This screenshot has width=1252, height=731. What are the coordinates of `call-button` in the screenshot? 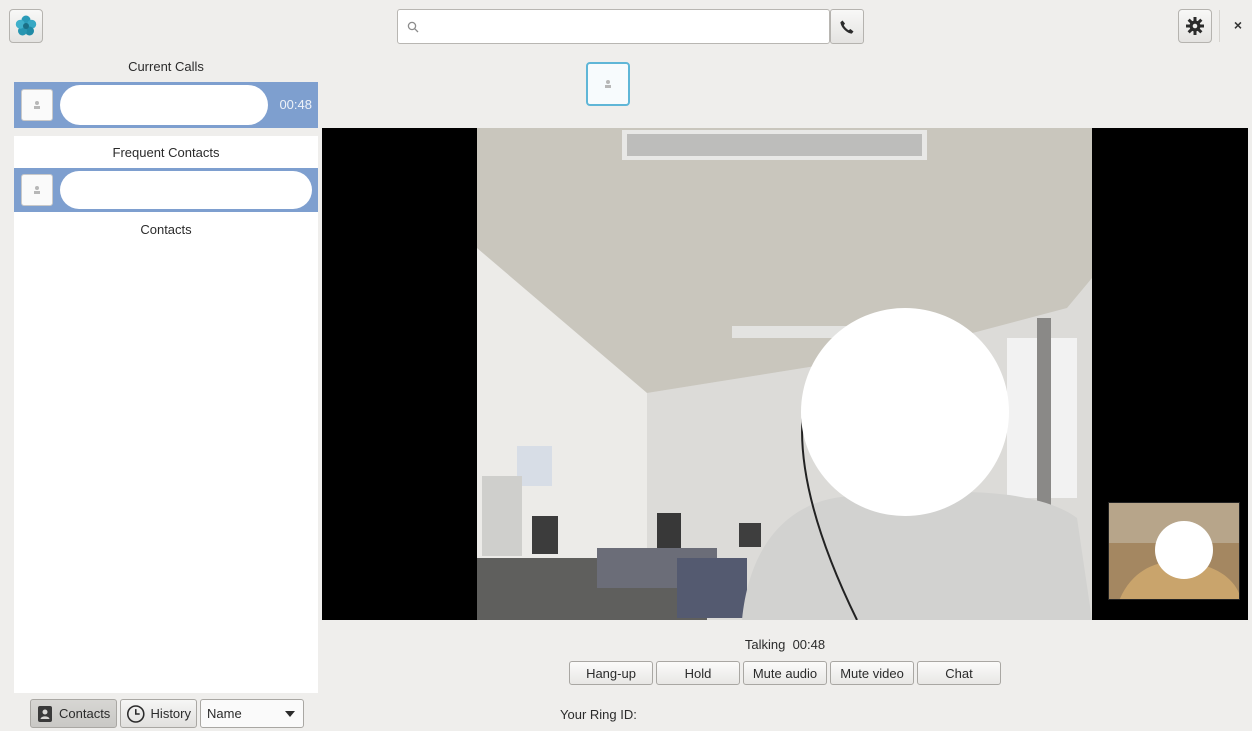 It's located at (847, 26).